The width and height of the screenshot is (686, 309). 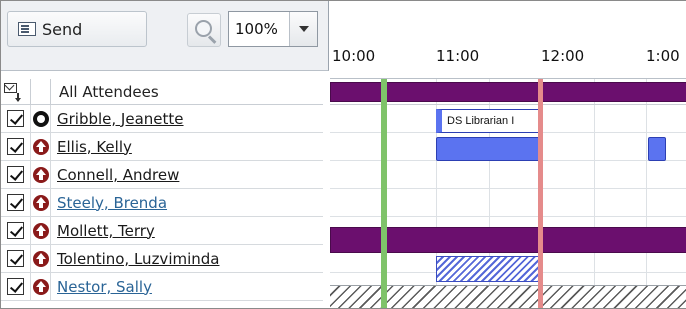 I want to click on time-label: 11:00, so click(x=458, y=56).